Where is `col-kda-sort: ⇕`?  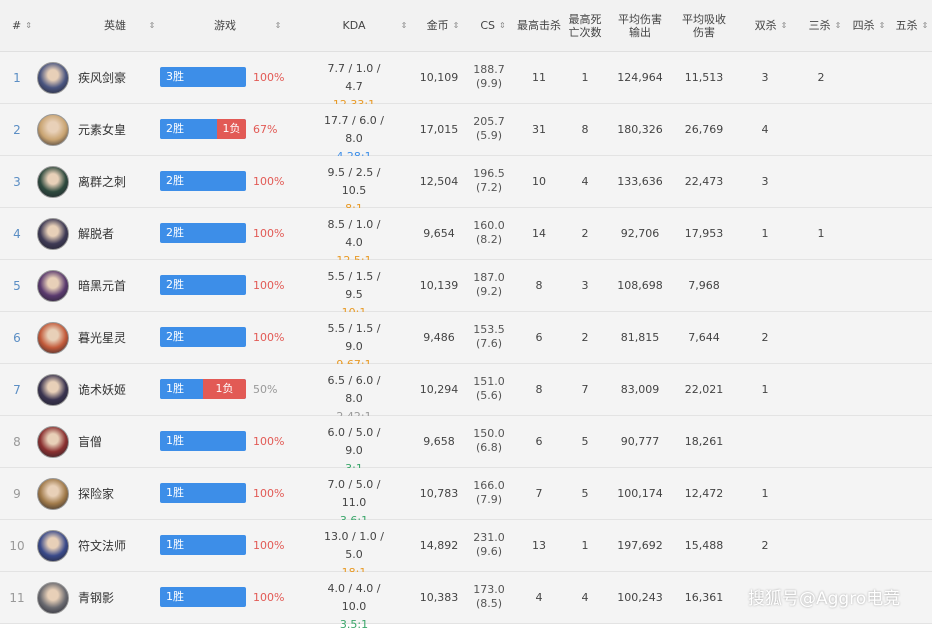
col-kda-sort: ⇕ is located at coordinates (402, 25).